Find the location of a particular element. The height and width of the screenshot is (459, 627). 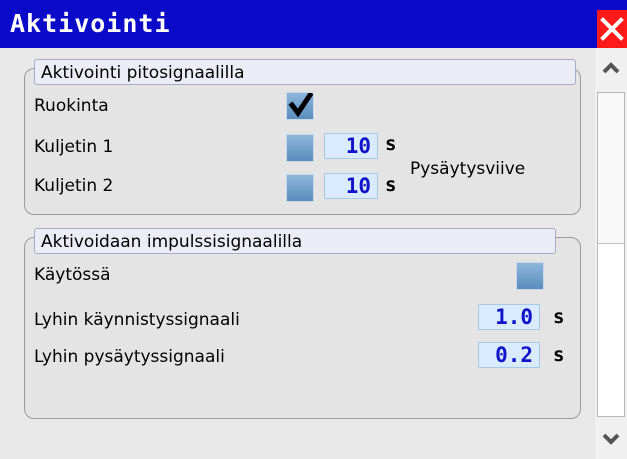

checkmark-icon is located at coordinates (300, 105).